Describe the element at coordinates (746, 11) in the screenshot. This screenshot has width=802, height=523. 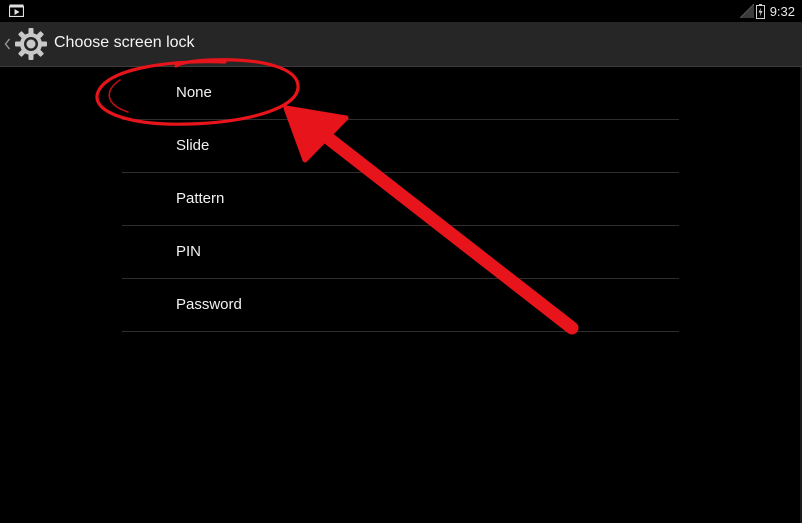
I see `signal-icon` at that location.